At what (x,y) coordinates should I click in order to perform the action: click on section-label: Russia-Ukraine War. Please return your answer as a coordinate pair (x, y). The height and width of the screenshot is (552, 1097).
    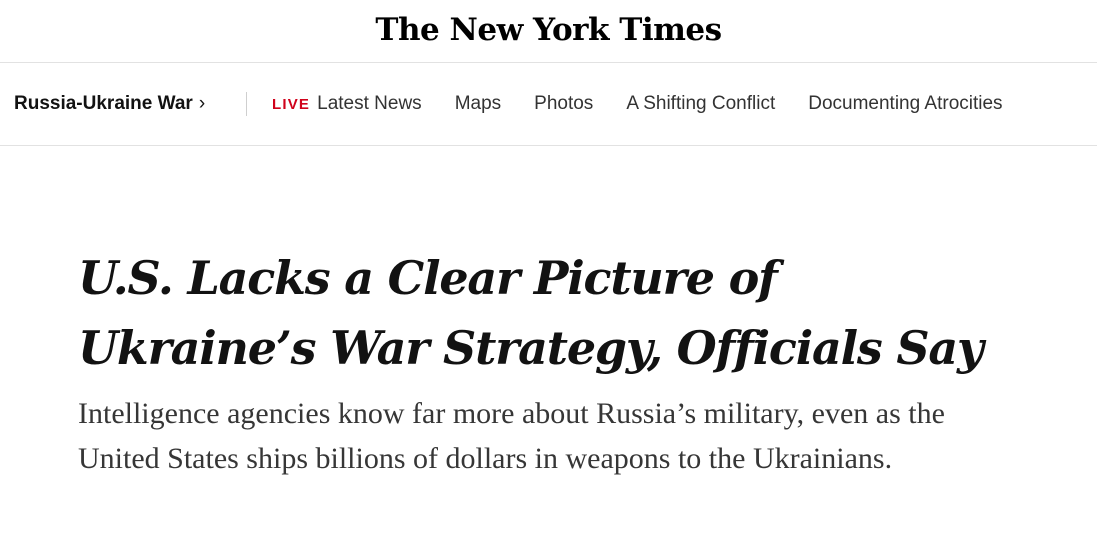
    Looking at the image, I should click on (103, 103).